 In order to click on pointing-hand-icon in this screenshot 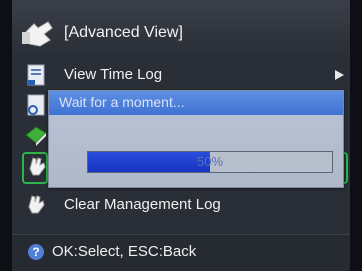, I will do `click(37, 34)`.